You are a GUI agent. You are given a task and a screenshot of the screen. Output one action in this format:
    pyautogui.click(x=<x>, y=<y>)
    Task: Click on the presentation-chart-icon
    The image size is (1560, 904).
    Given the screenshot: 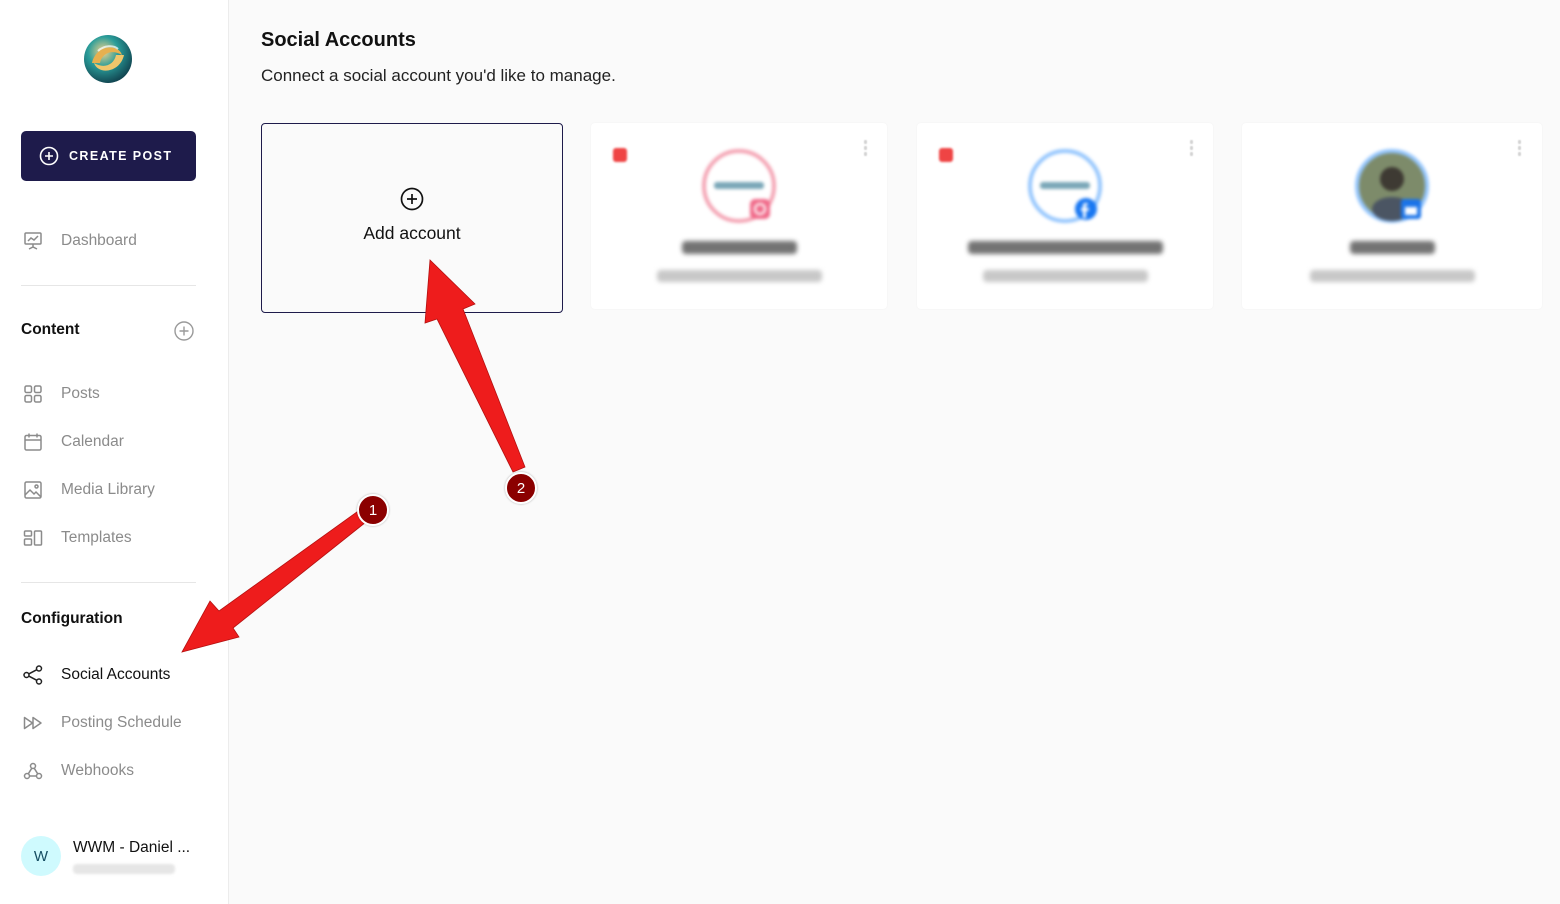 What is the action you would take?
    pyautogui.click(x=33, y=241)
    